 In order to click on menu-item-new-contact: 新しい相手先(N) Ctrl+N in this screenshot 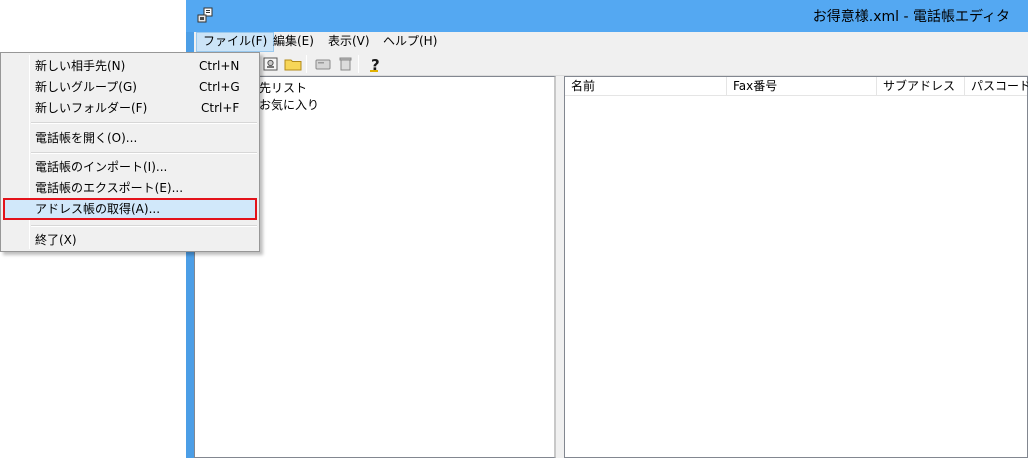, I will do `click(130, 66)`.